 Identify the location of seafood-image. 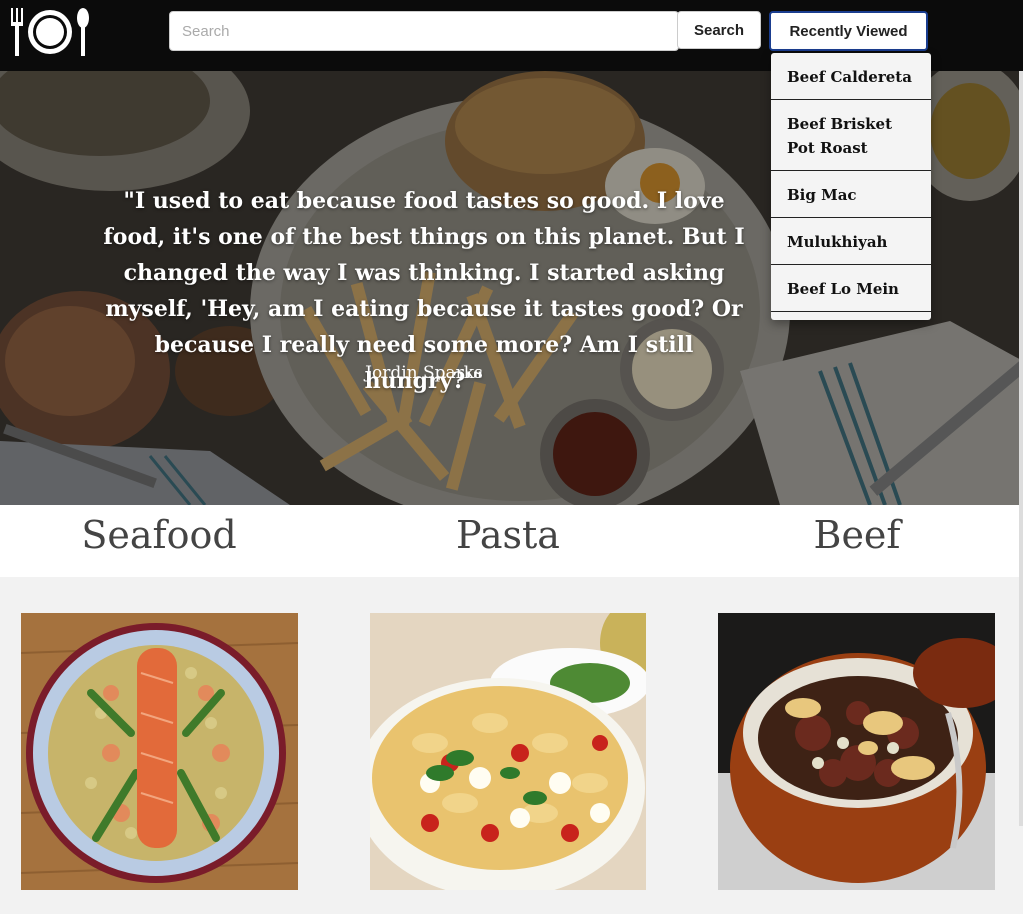
(159, 751).